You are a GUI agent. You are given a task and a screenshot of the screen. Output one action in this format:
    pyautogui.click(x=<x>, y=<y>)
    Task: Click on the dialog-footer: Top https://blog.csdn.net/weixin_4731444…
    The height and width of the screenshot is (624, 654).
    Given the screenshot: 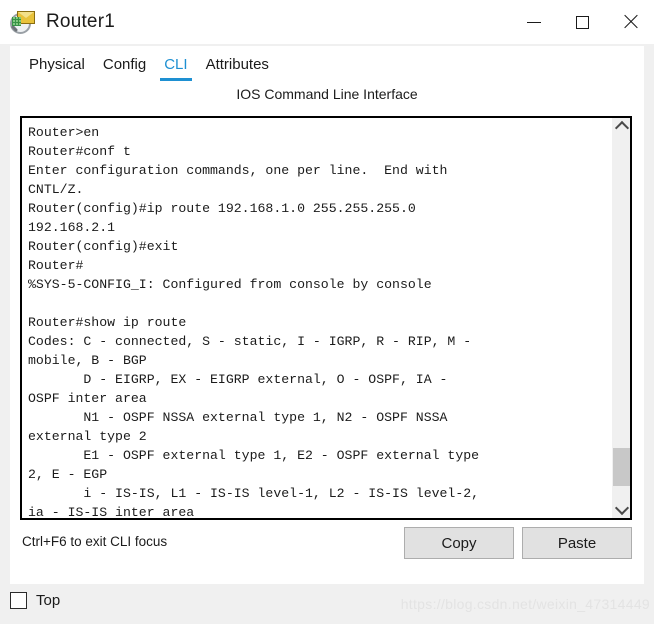 What is the action you would take?
    pyautogui.click(x=327, y=604)
    